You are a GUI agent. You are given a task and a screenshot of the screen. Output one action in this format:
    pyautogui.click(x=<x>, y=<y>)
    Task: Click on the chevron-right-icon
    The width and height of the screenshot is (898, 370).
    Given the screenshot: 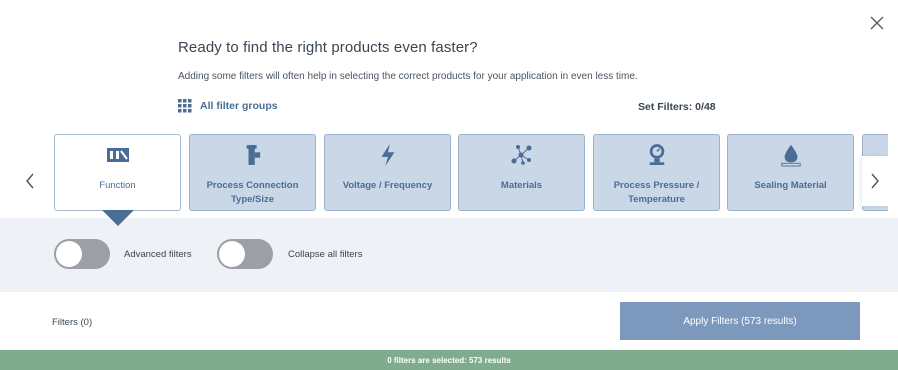 What is the action you would take?
    pyautogui.click(x=875, y=181)
    